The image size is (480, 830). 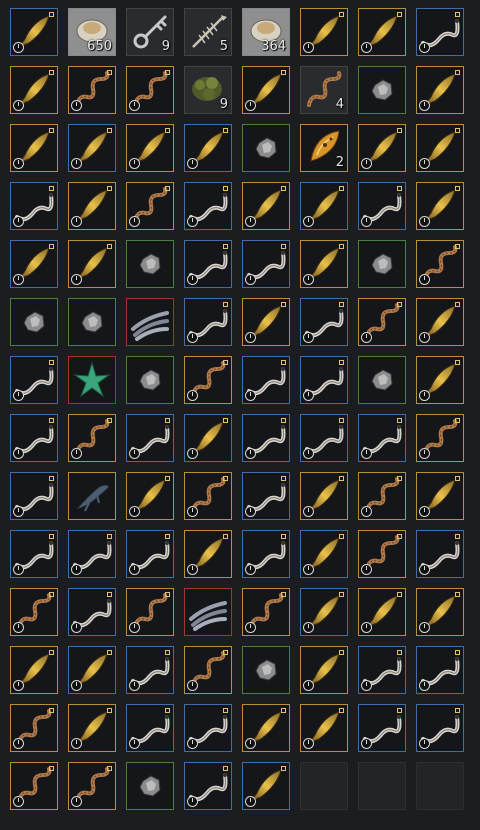 I want to click on inventory-slot-worm: 4, so click(x=324, y=90).